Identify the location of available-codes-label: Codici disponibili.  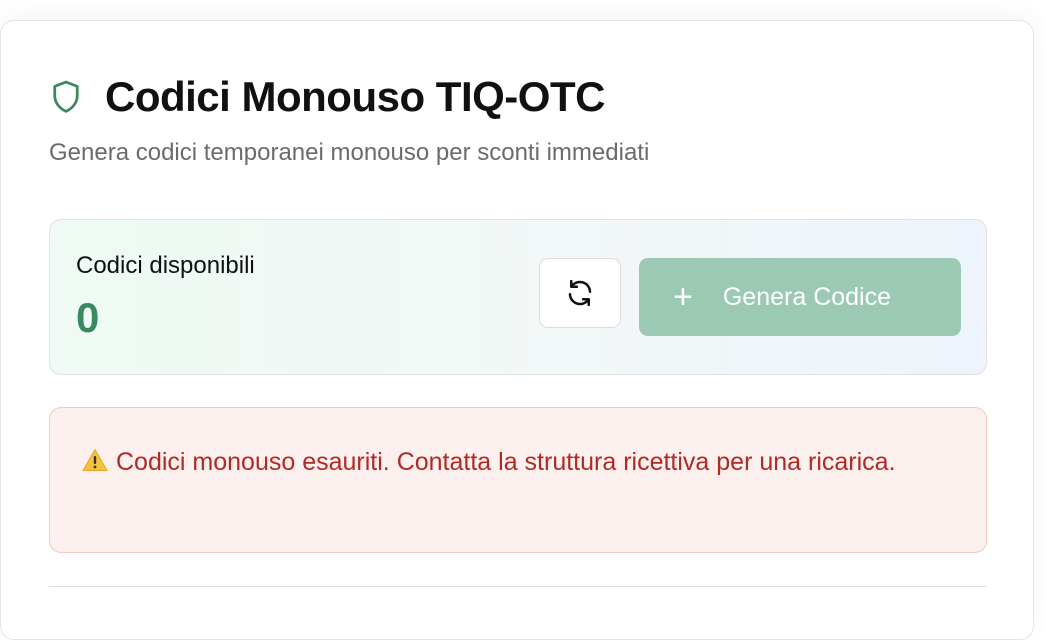
(165, 265).